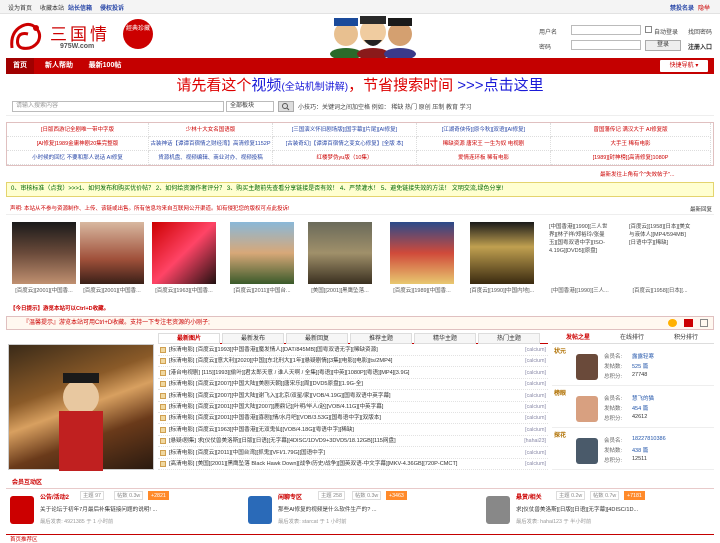  What do you see at coordinates (317, 338) in the screenshot?
I see `tab-2: 最新回复` at bounding box center [317, 338].